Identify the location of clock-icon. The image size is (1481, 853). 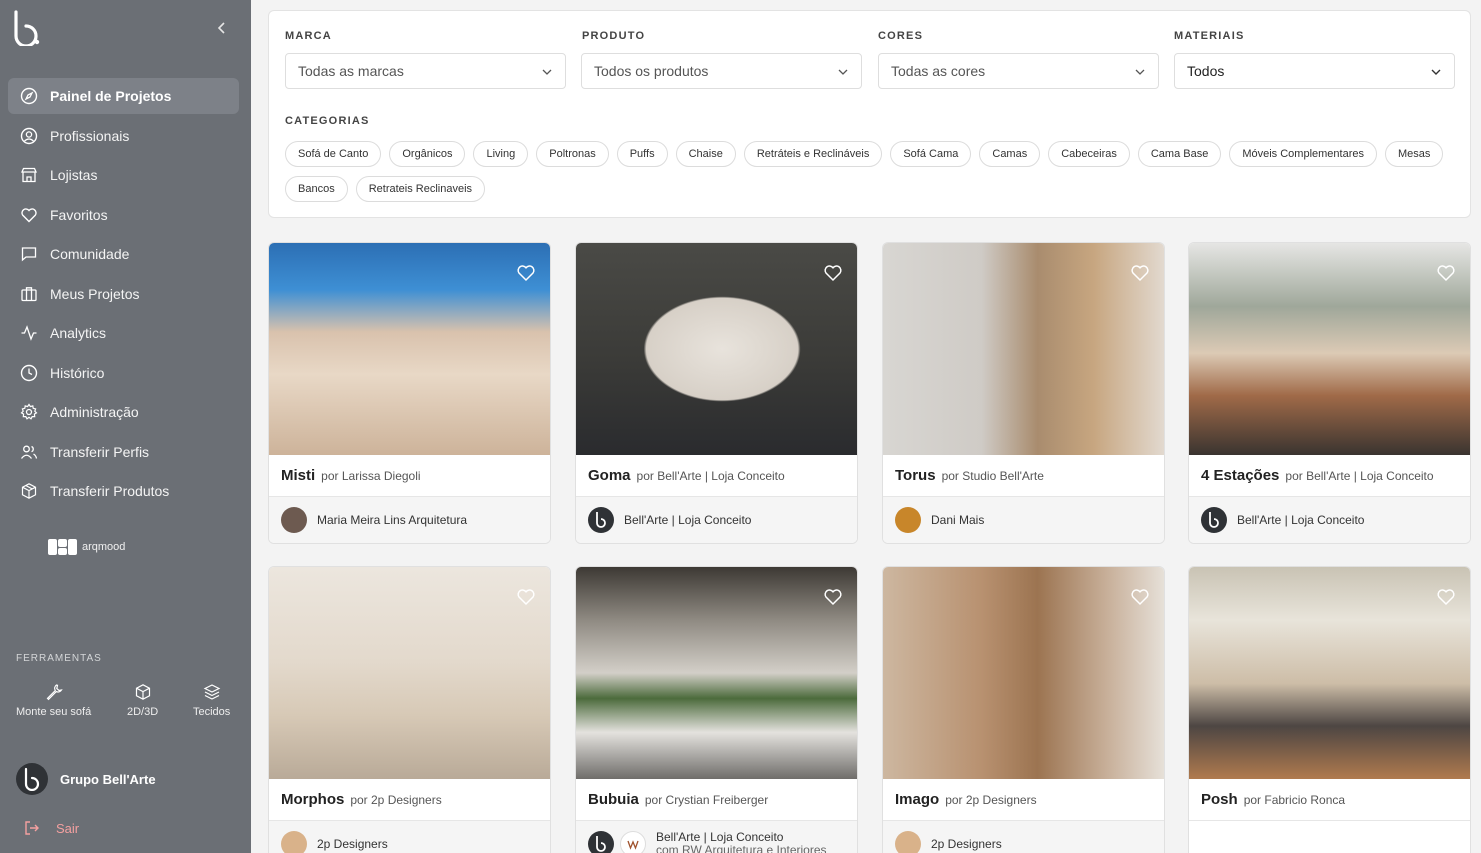
(29, 372).